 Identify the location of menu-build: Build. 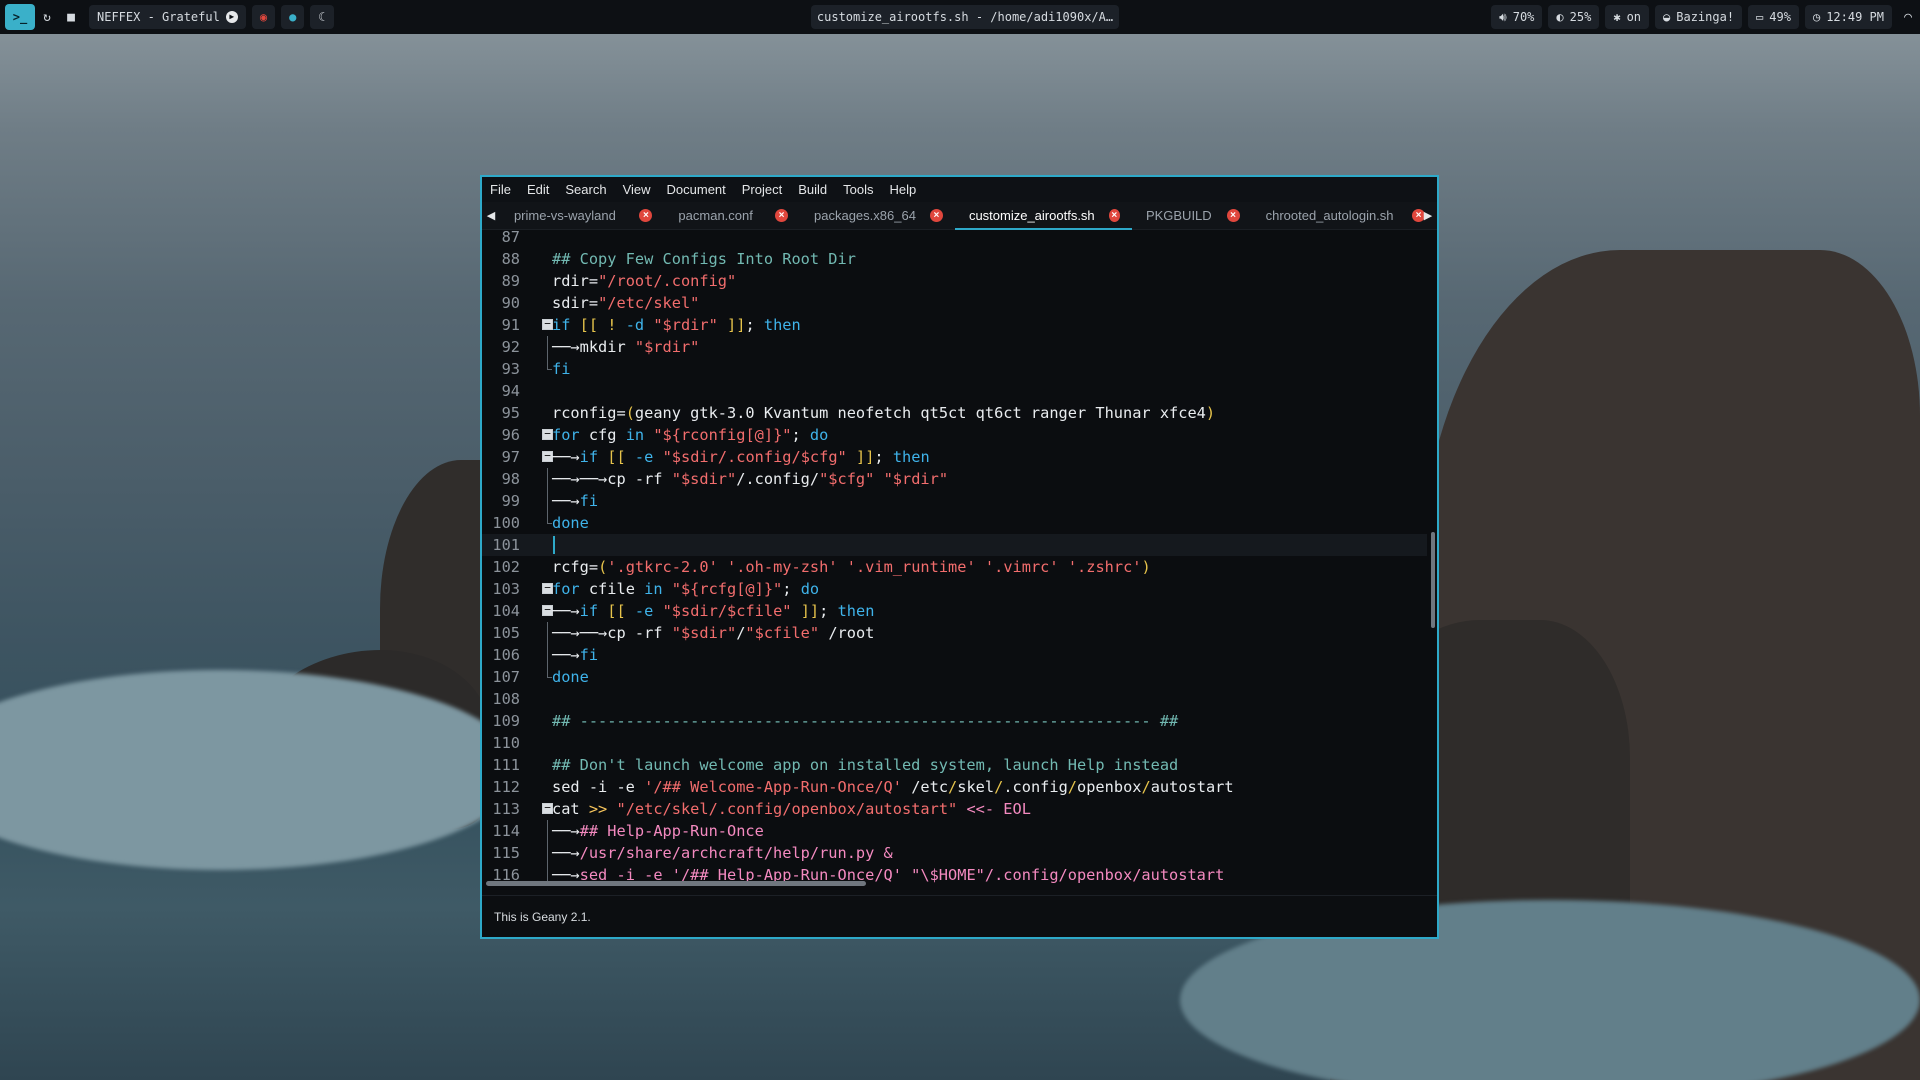
(812, 189).